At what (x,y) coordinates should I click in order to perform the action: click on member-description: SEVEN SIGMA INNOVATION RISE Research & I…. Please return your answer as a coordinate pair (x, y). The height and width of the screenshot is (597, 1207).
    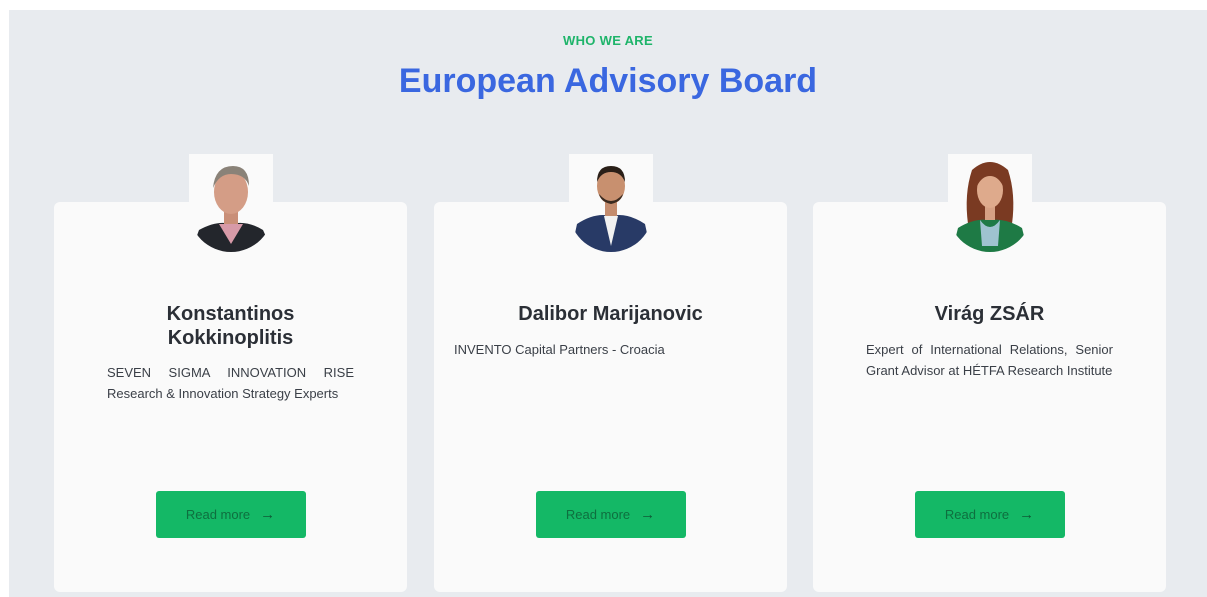
    Looking at the image, I should click on (230, 383).